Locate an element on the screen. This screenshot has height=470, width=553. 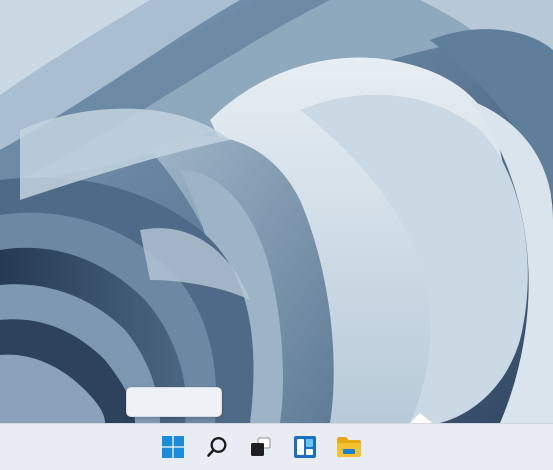
taskbar is located at coordinates (276, 446).